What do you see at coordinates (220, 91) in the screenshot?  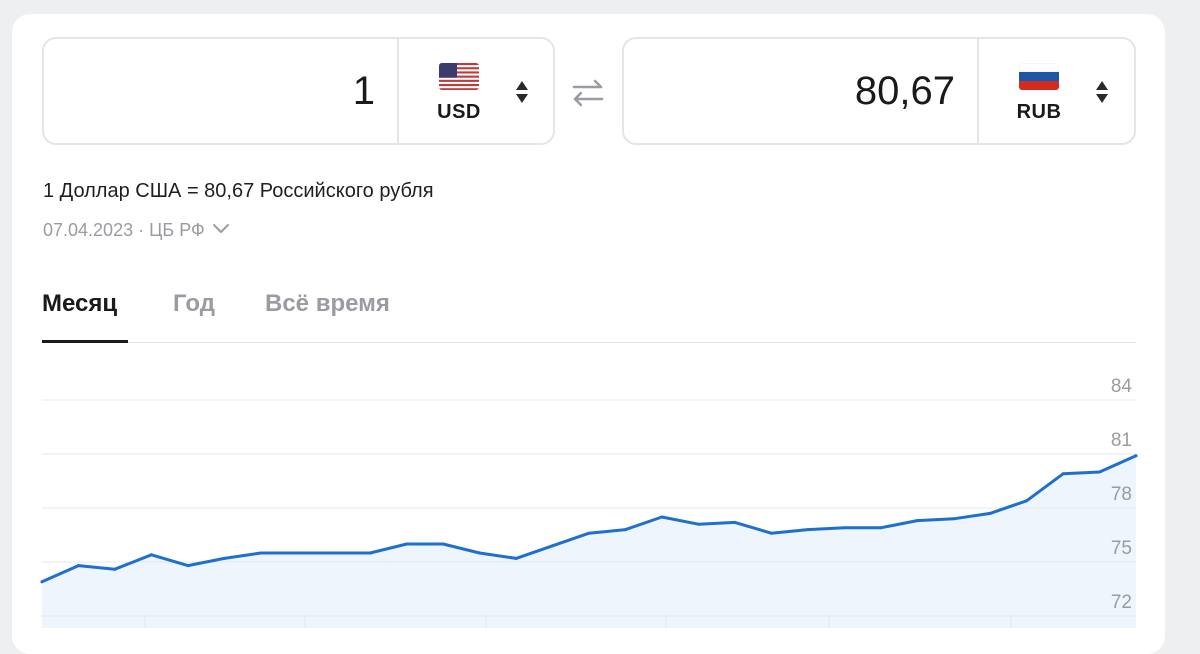 I see `from-amount-input: 1` at bounding box center [220, 91].